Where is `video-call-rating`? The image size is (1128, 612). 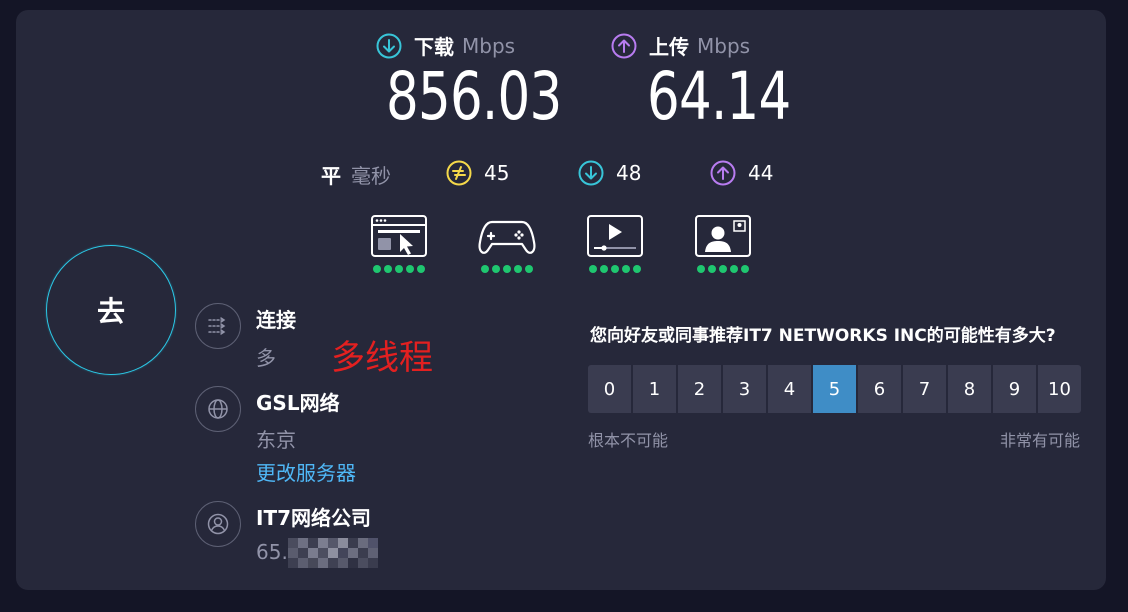 video-call-rating is located at coordinates (723, 243).